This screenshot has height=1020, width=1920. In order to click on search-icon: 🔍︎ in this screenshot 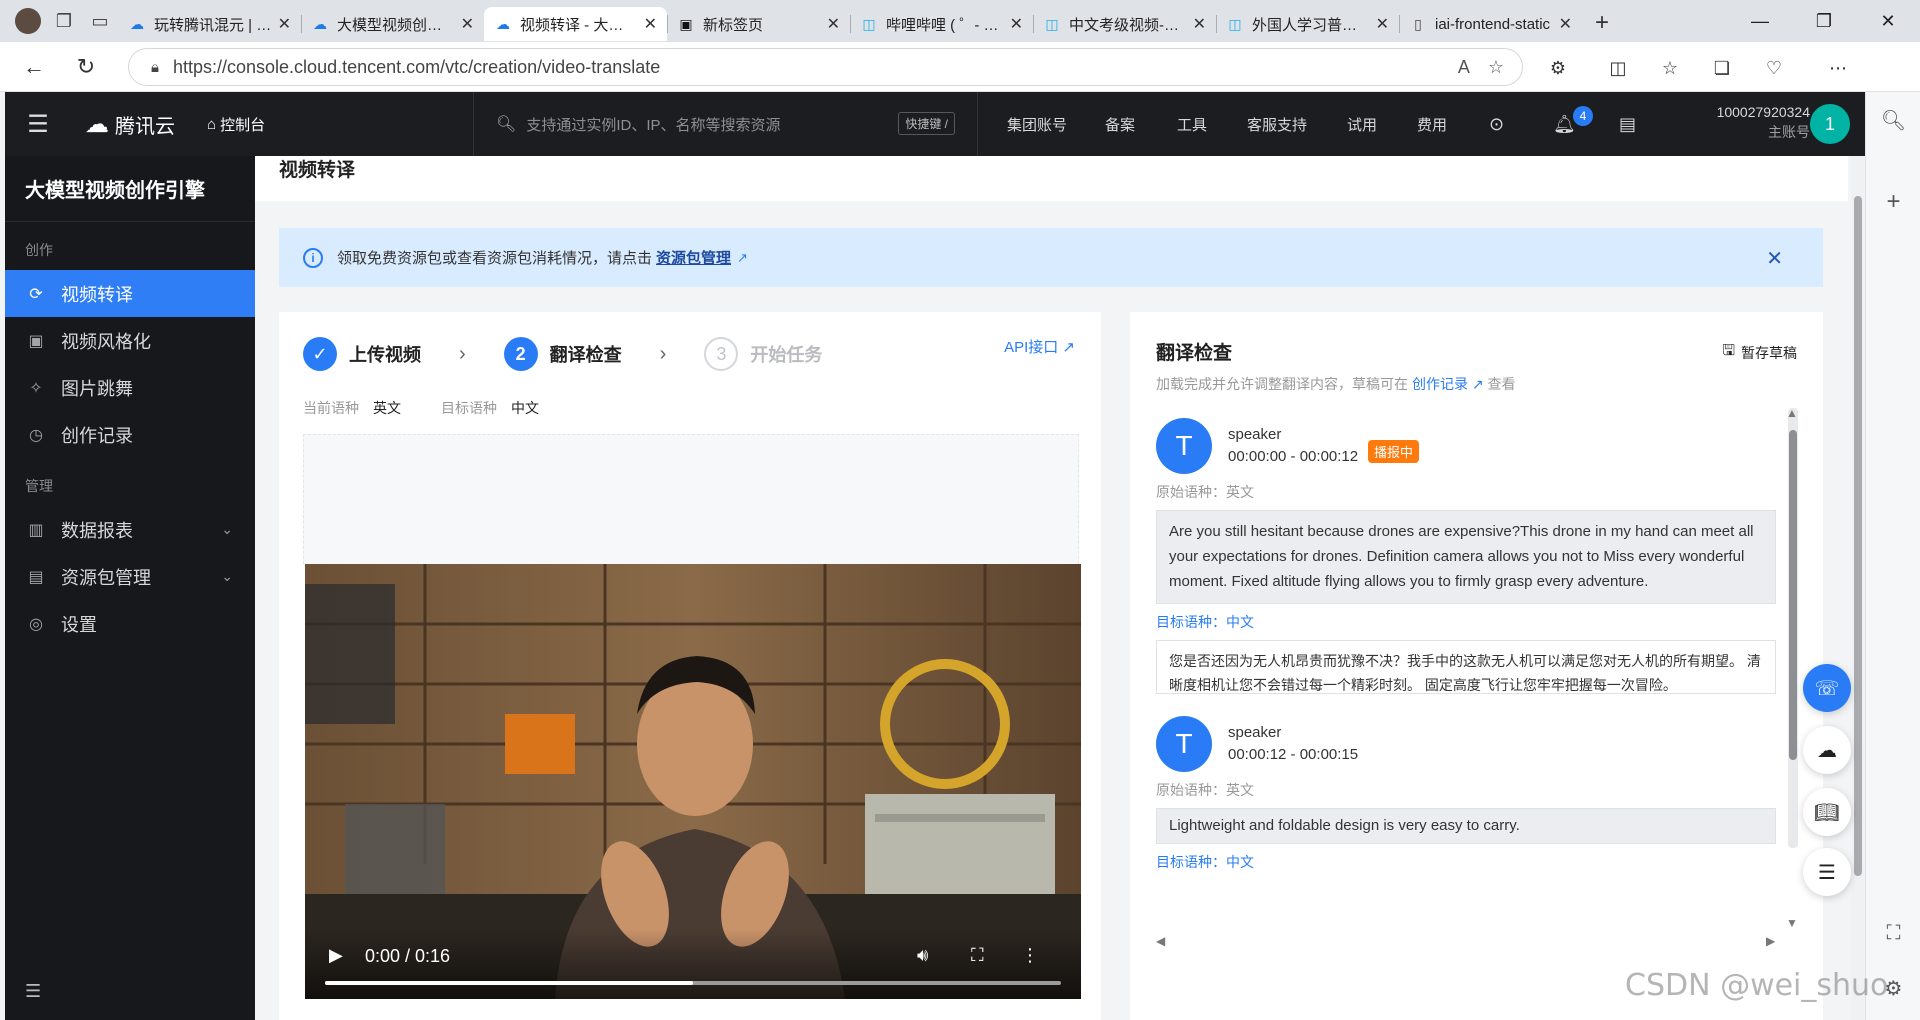, I will do `click(1893, 120)`.